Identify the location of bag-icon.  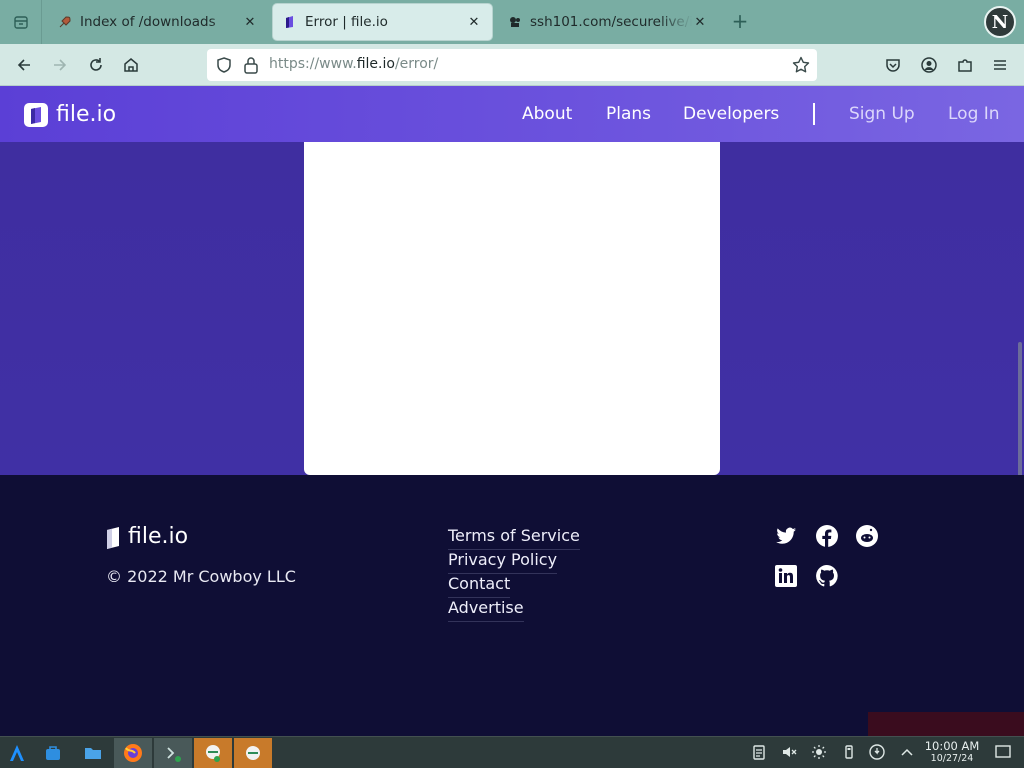
(53, 753).